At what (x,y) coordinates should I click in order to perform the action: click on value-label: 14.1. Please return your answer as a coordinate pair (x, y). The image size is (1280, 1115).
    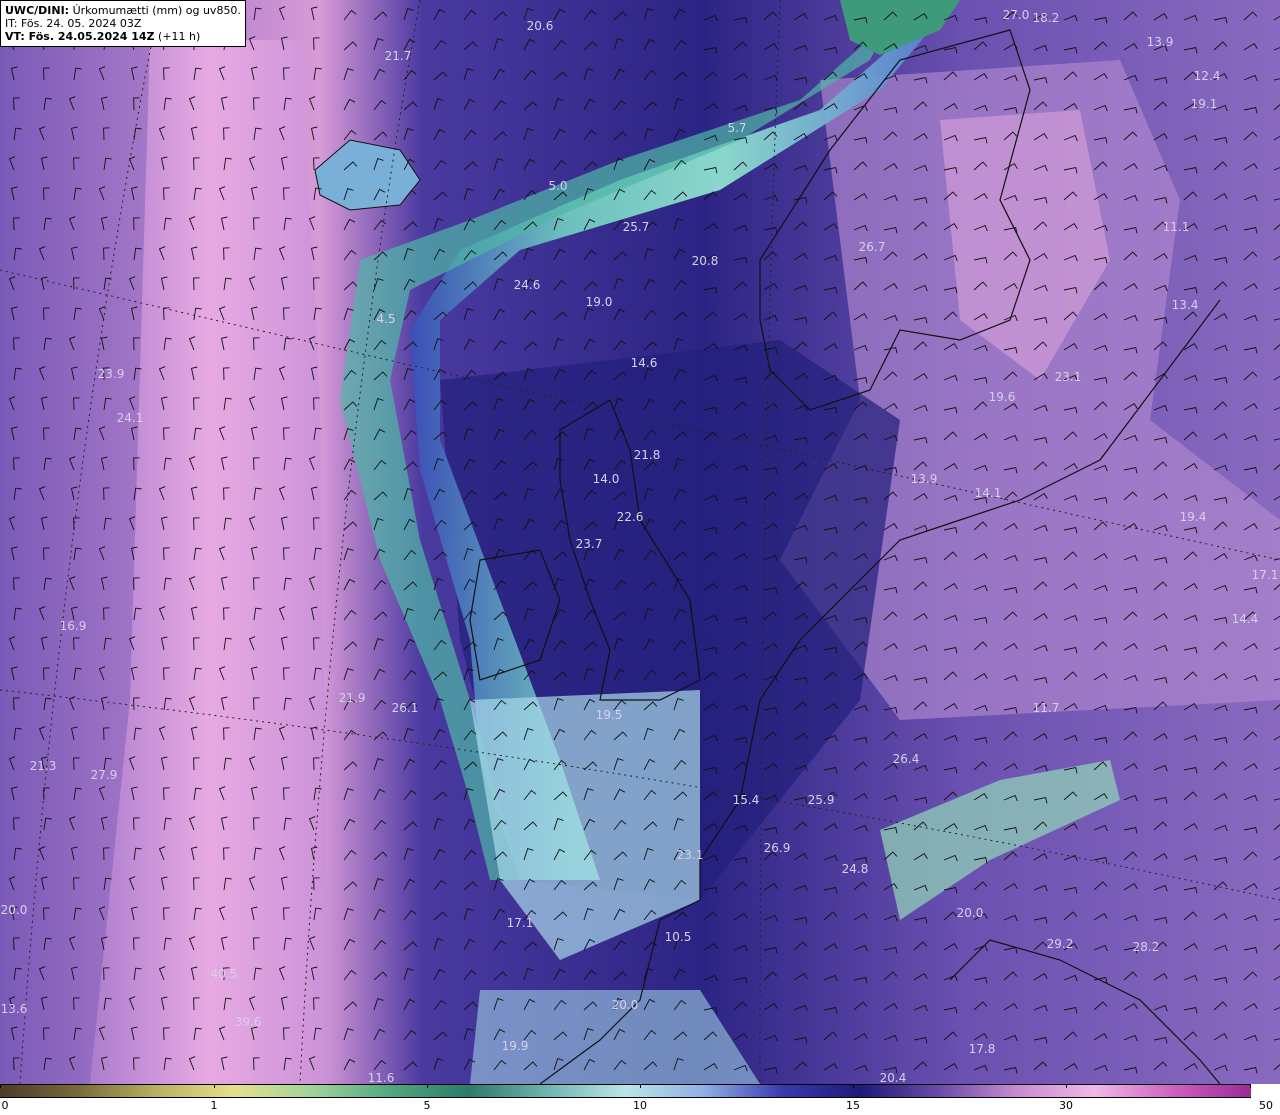
    Looking at the image, I should click on (988, 493).